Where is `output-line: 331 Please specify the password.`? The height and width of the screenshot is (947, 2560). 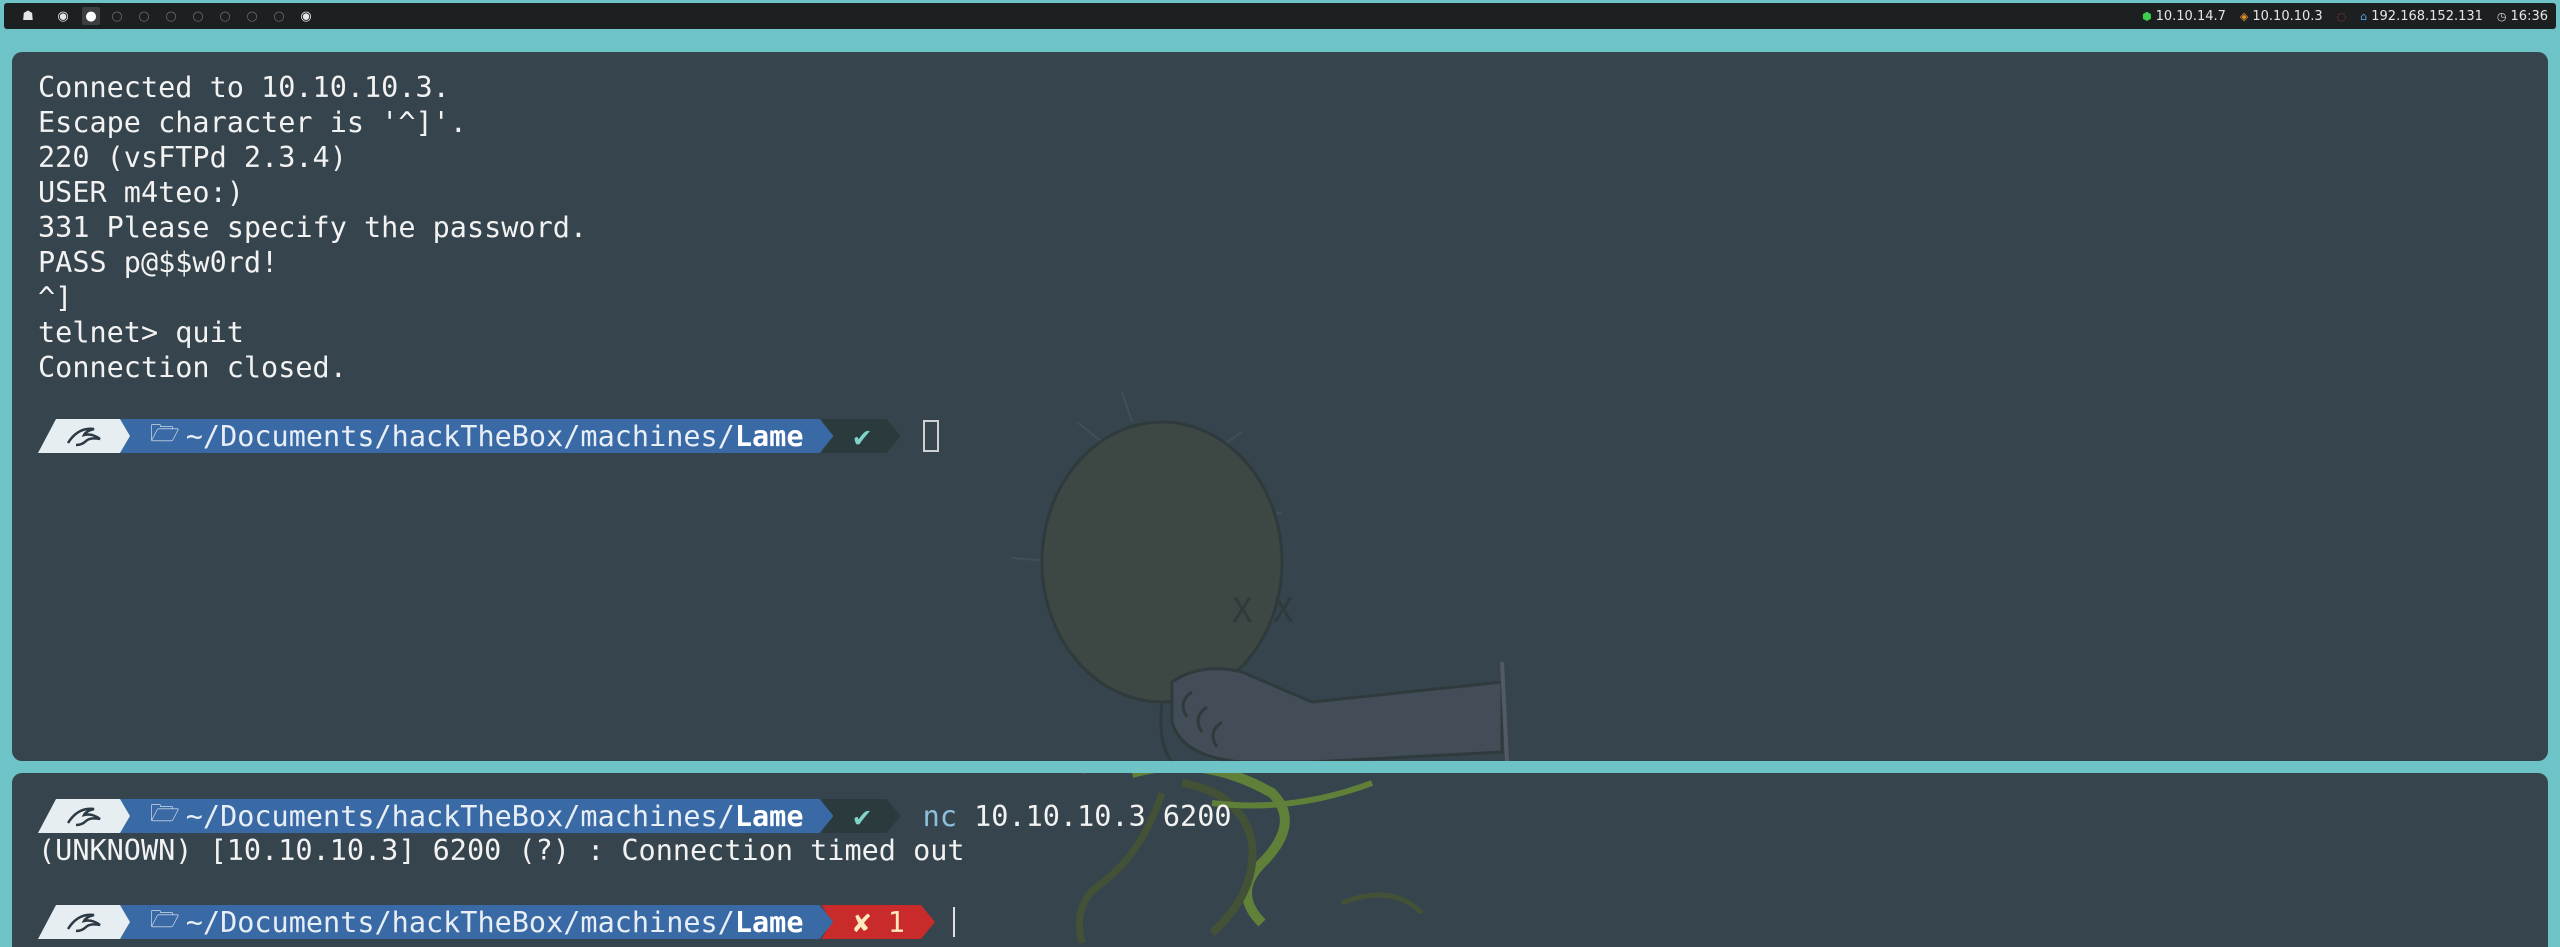 output-line: 331 Please specify the password. is located at coordinates (313, 227).